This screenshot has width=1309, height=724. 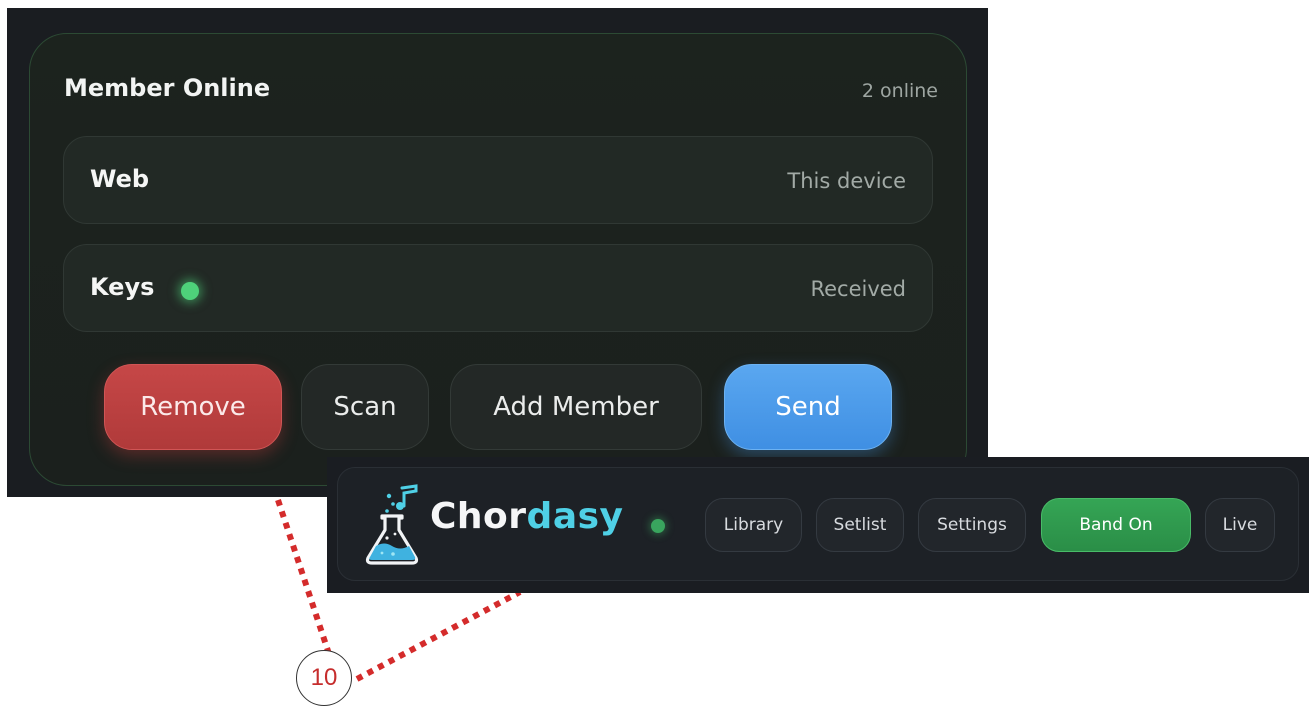 I want to click on flask-logo-icon, so click(x=393, y=525).